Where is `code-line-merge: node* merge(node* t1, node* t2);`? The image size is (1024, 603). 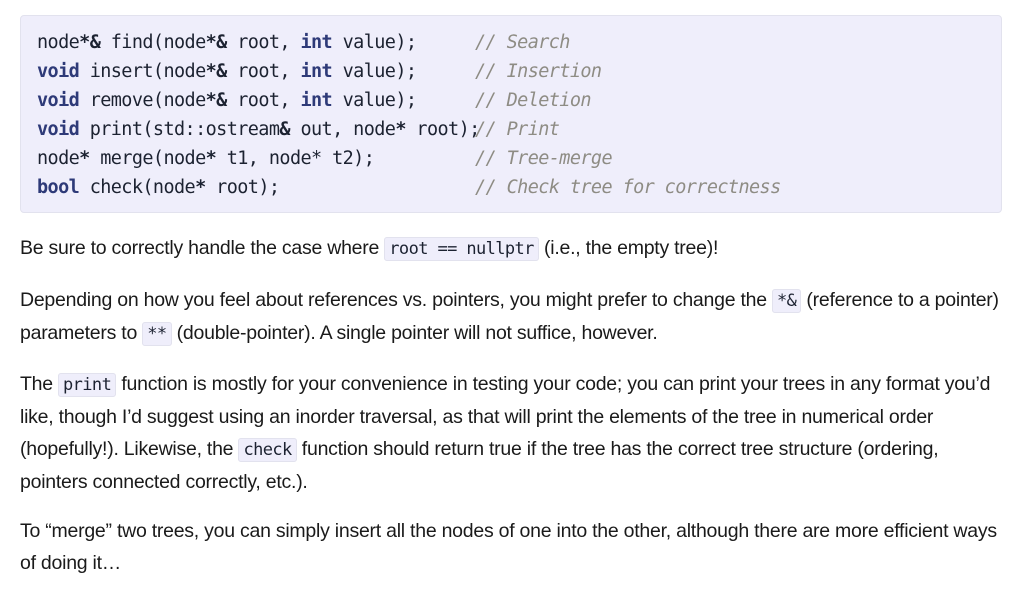
code-line-merge: node* merge(node* t1, node* t2); is located at coordinates (206, 158).